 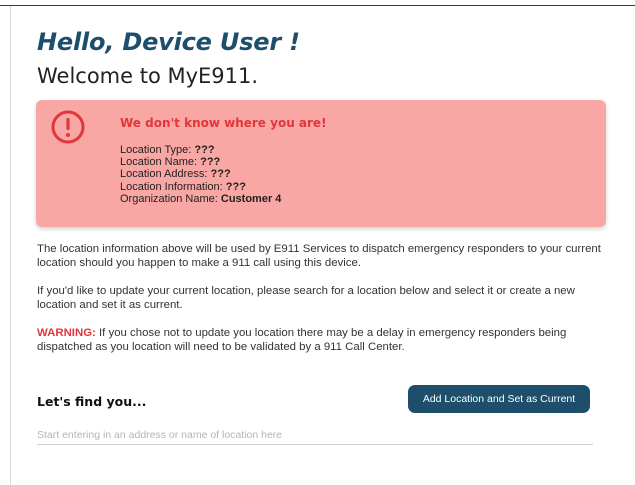 I want to click on location-information-label: Location Information:, so click(x=173, y=186).